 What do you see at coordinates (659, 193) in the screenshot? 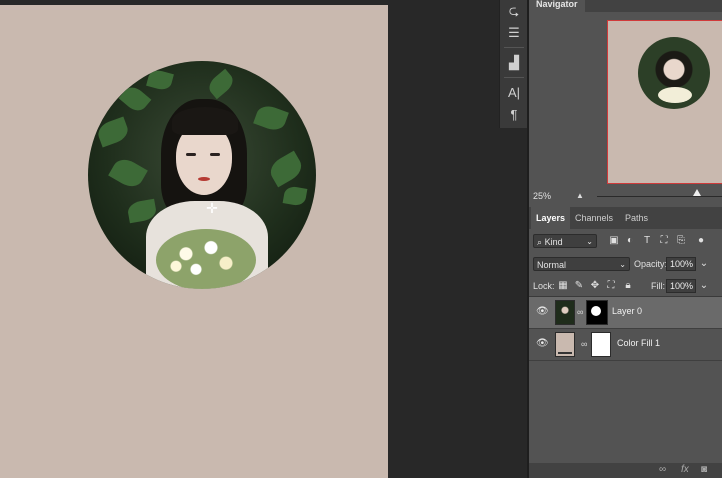
I see `zoom-slider` at bounding box center [659, 193].